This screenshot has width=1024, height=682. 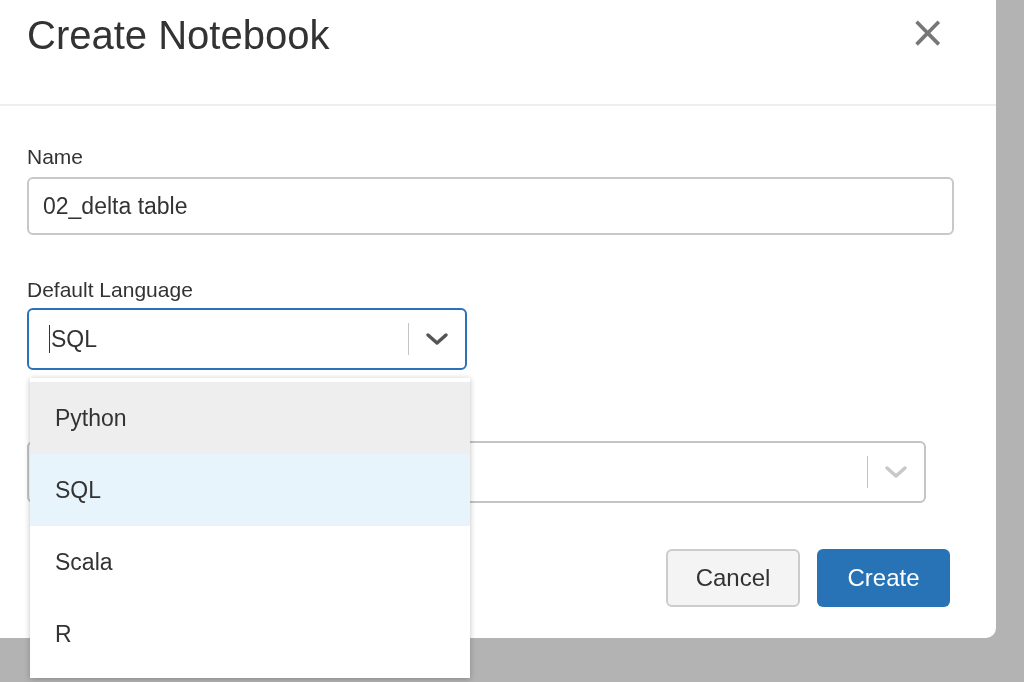 What do you see at coordinates (250, 490) in the screenshot?
I see `dropdown-option: SQL` at bounding box center [250, 490].